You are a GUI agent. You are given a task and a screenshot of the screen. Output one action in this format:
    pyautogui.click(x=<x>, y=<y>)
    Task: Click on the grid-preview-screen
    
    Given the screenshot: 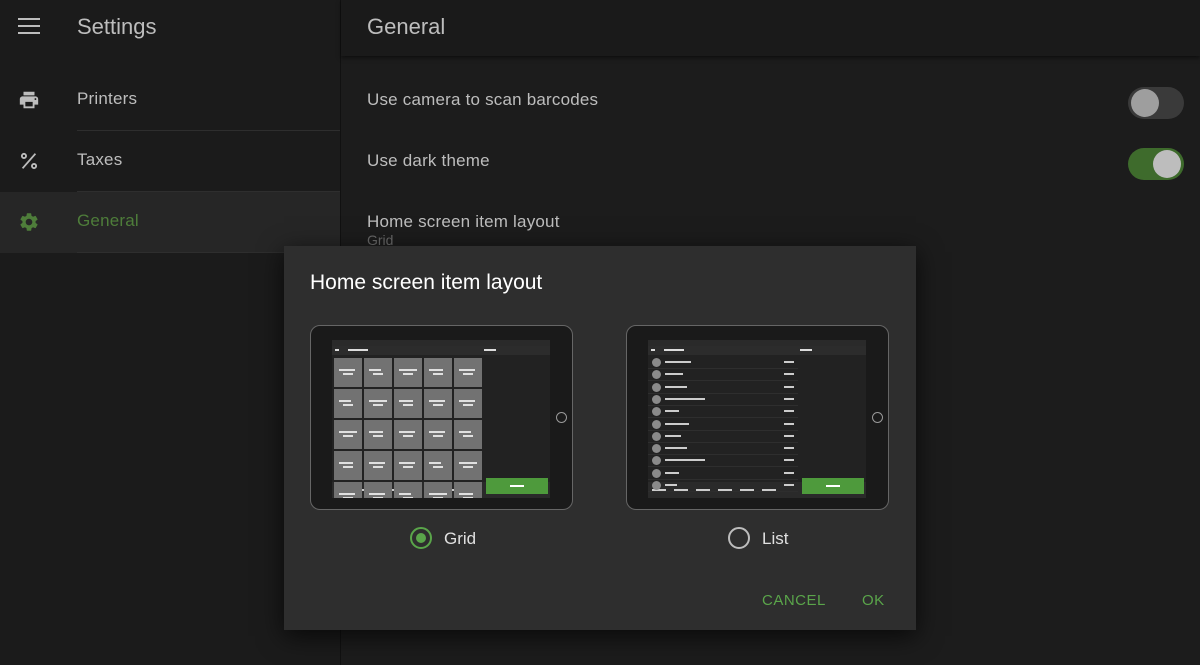 What is the action you would take?
    pyautogui.click(x=441, y=419)
    